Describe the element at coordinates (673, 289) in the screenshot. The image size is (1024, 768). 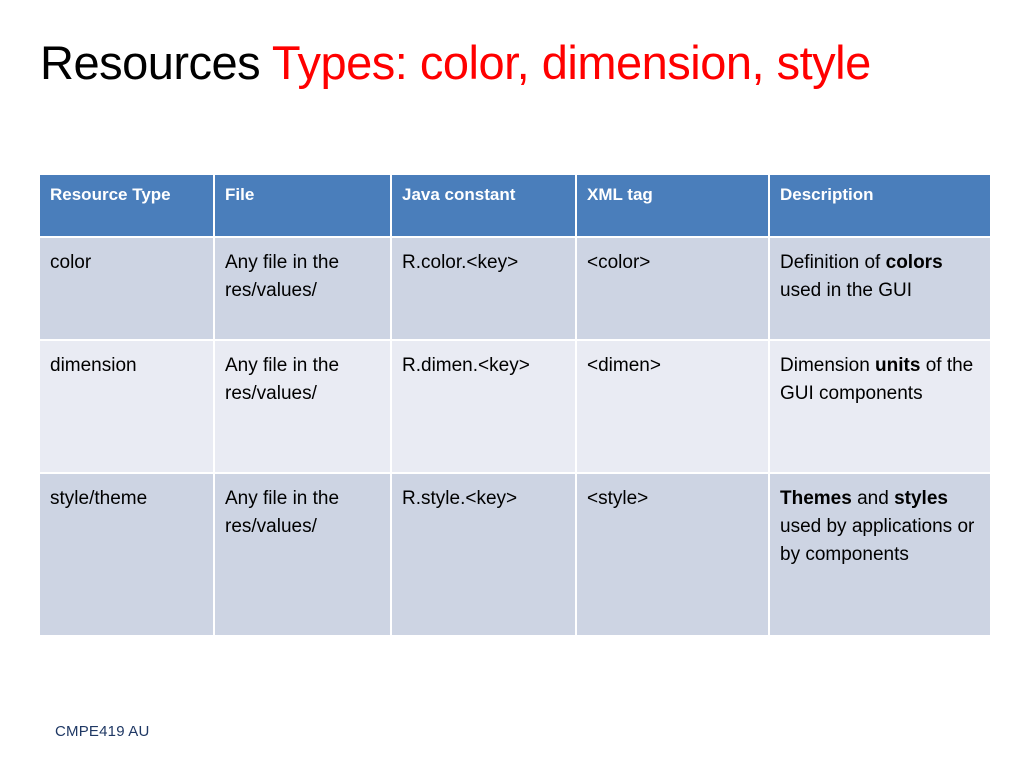
I see `cell-xml-tag: <color>` at that location.